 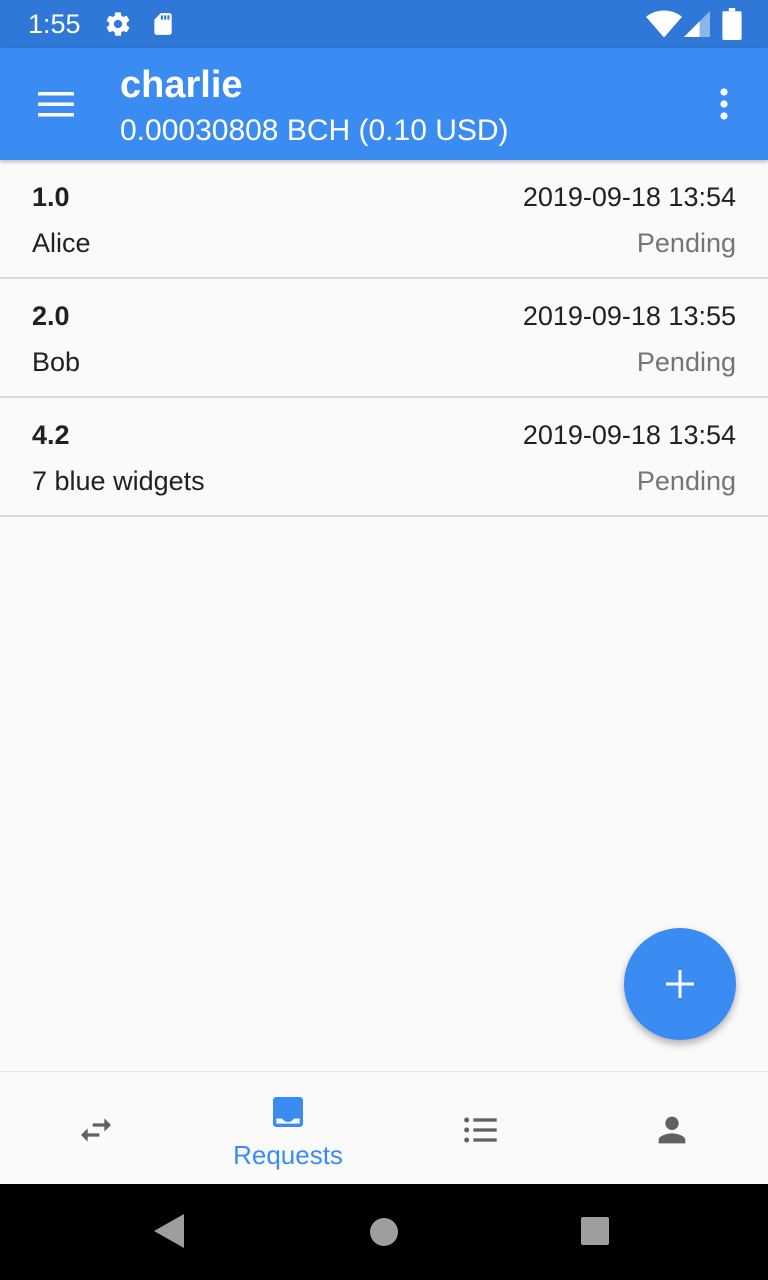 What do you see at coordinates (51, 435) in the screenshot?
I see `request-amount: 4.2` at bounding box center [51, 435].